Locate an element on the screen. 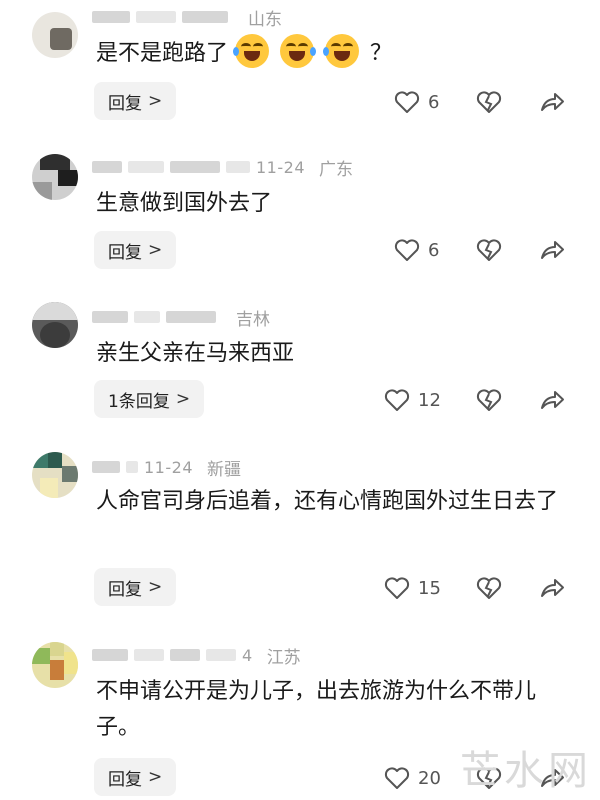 This screenshot has width=600, height=800. comment-meta: 4 江苏 is located at coordinates (196, 655).